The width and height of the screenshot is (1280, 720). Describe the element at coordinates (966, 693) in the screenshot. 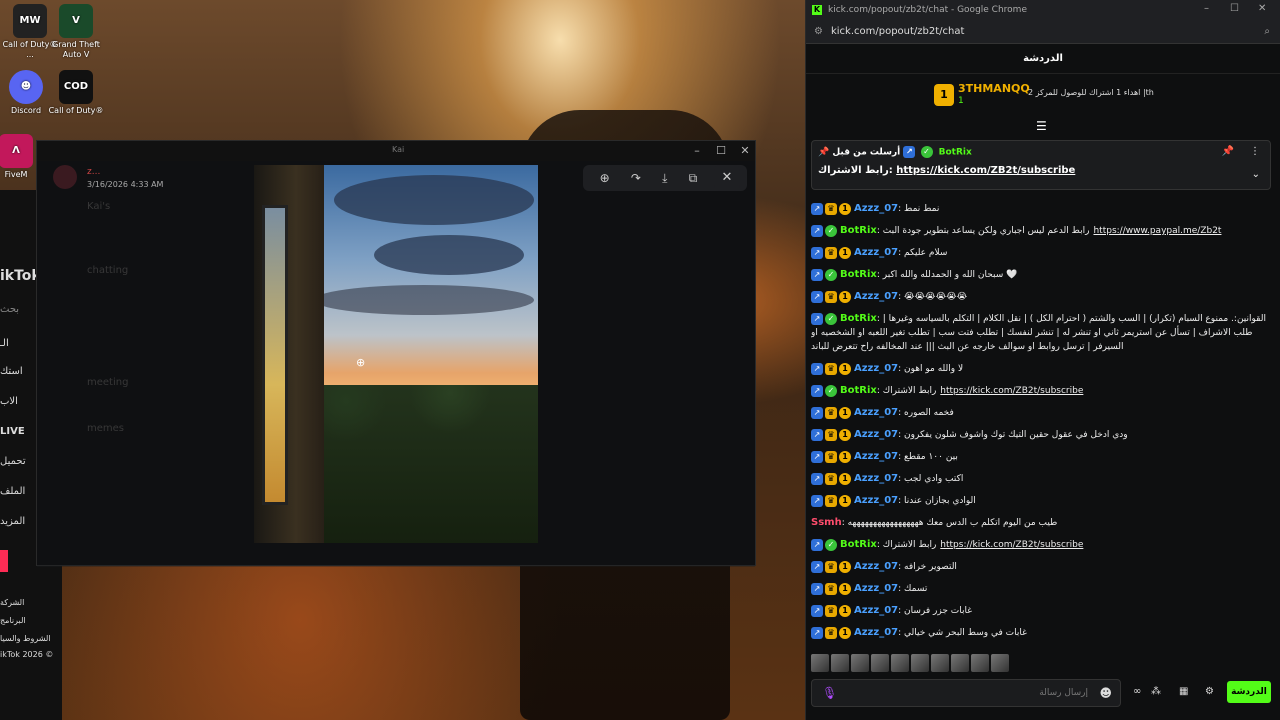

I see `chat-input: 🎙 إرسال رسالة ☻` at that location.